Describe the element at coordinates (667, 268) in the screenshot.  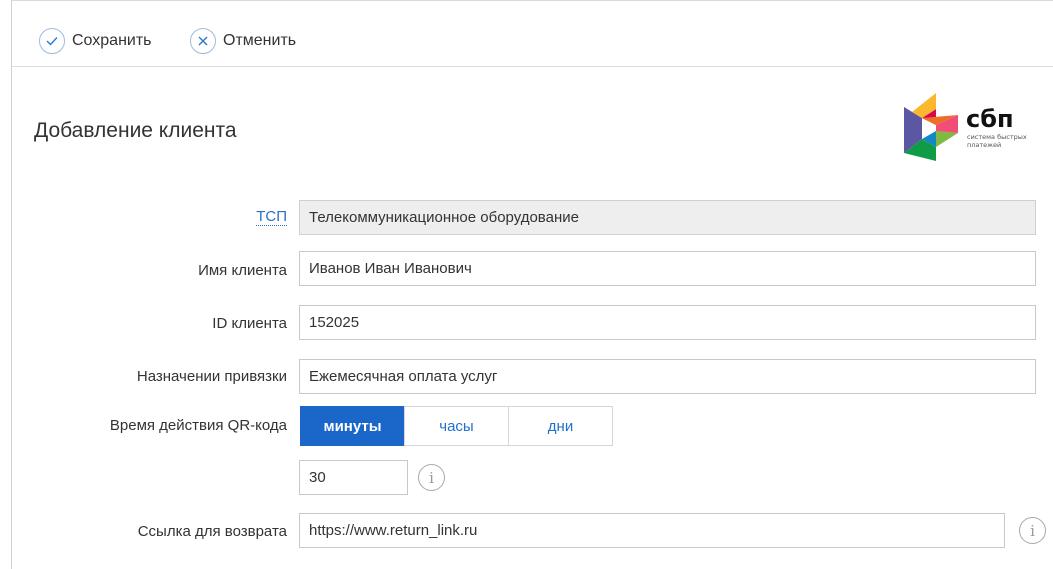
I see `client-name-input` at that location.